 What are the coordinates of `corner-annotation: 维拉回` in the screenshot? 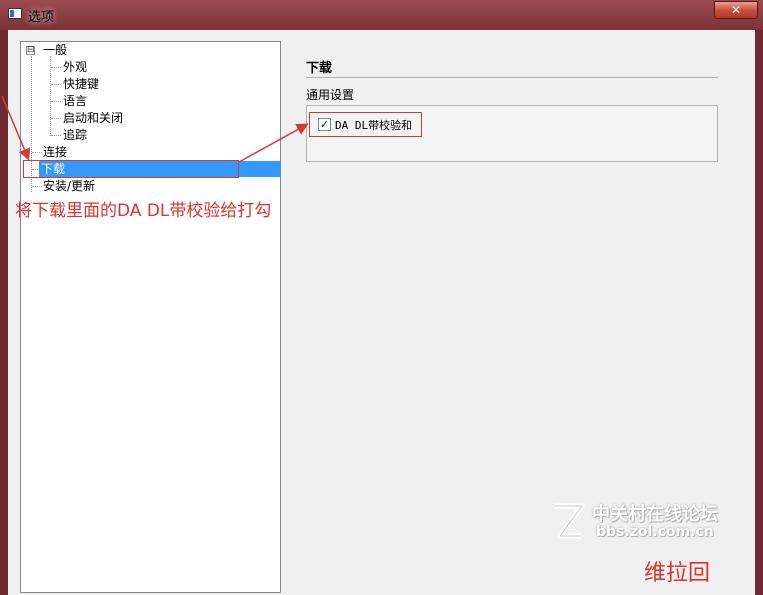 It's located at (677, 573).